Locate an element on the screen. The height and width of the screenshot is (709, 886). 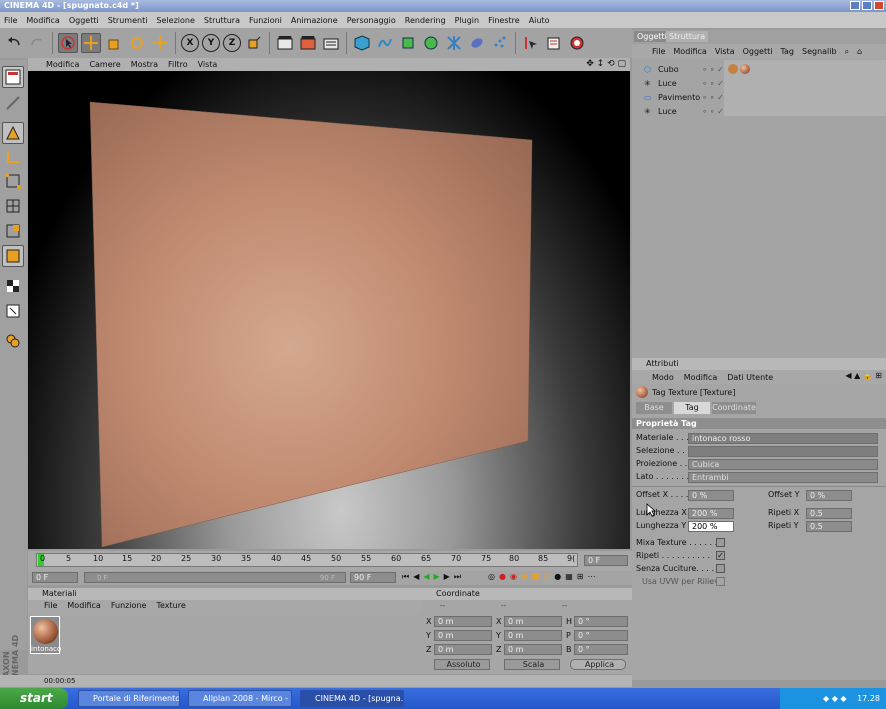
viewport-menu-camere: Camere is located at coordinates (104, 64).